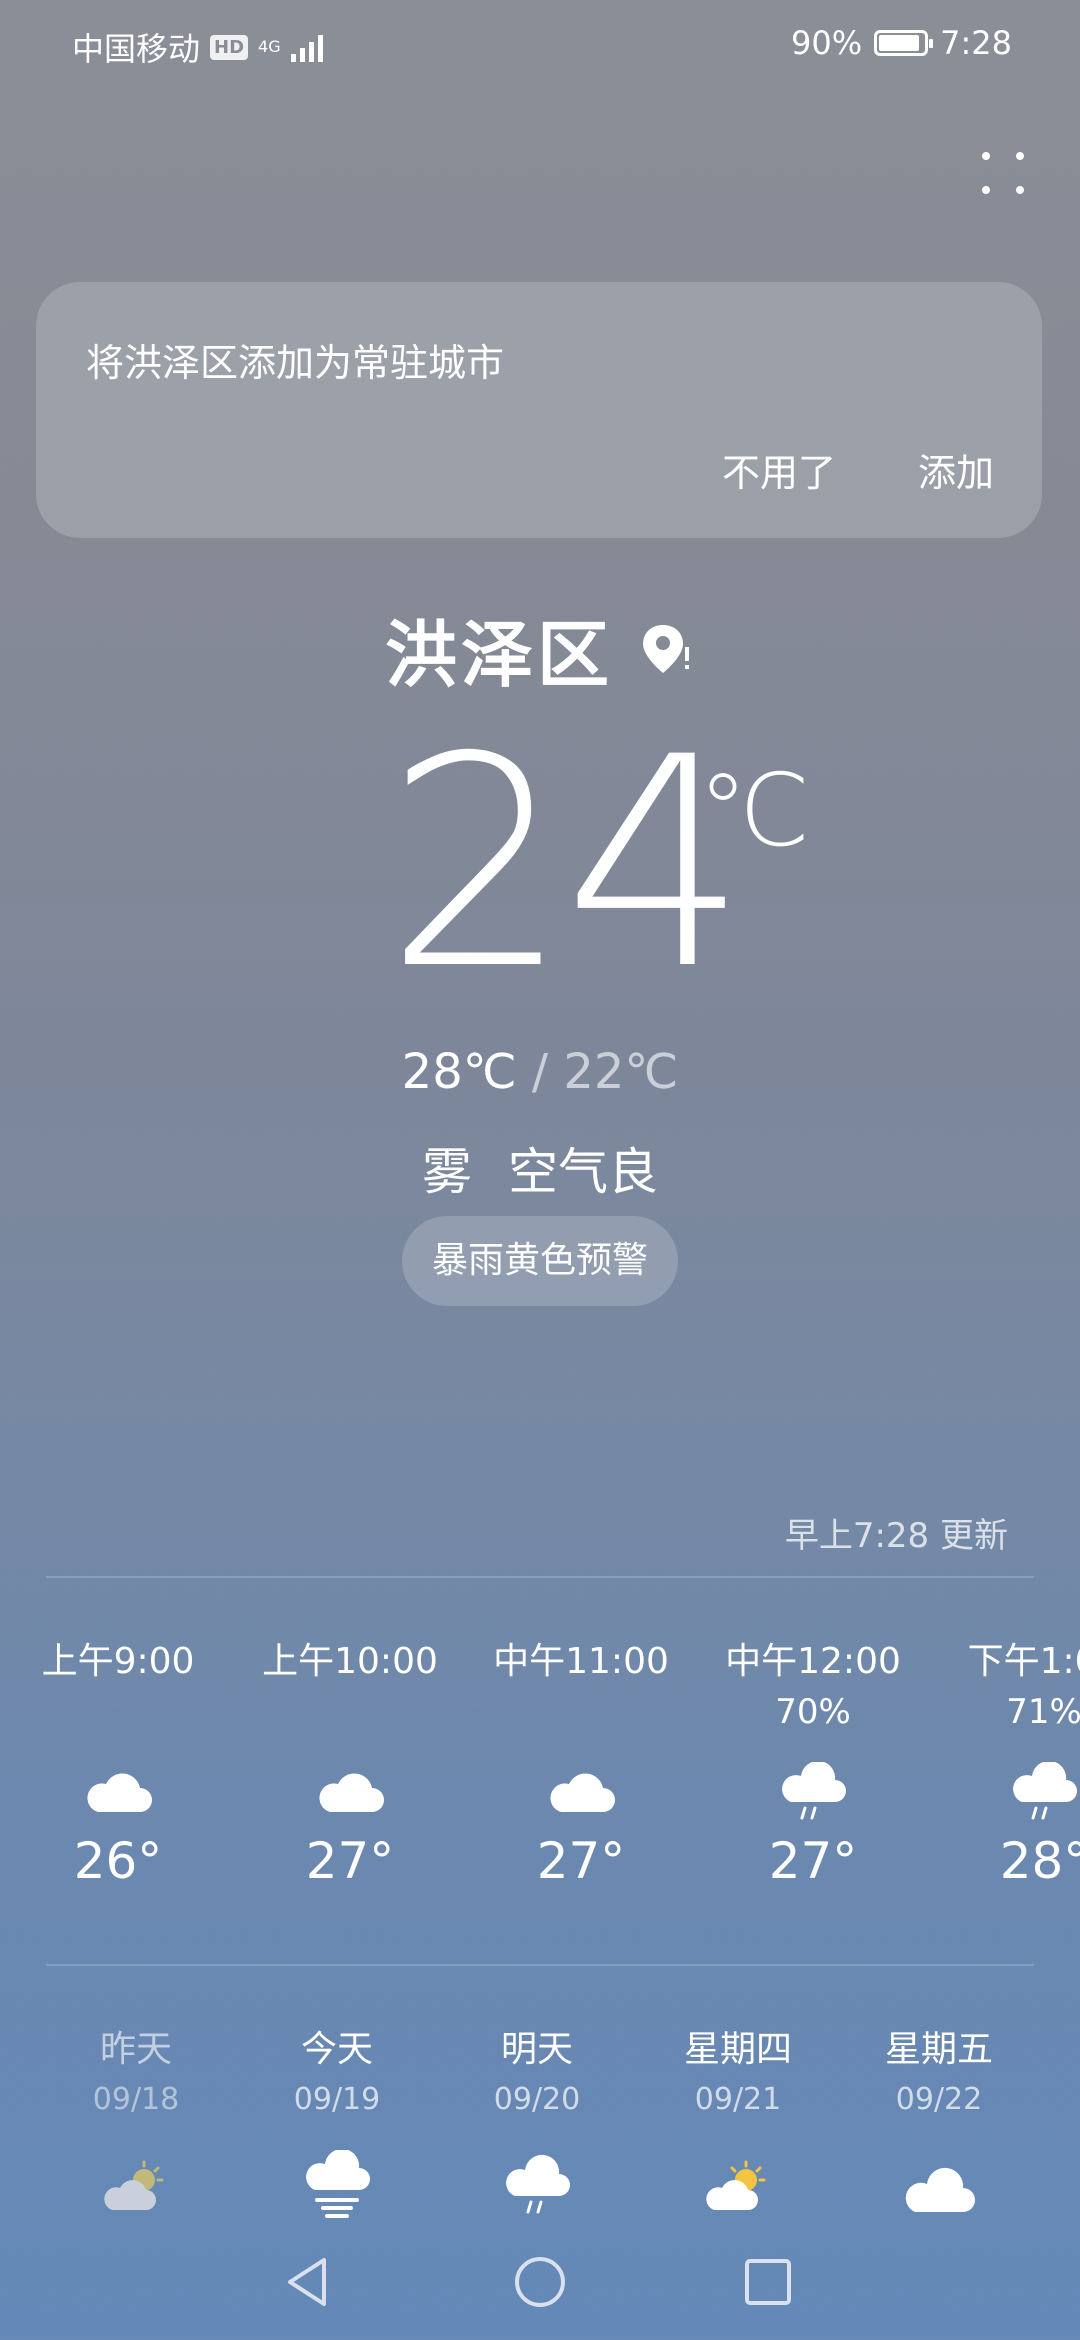 The image size is (1080, 2340). I want to click on day-name: 星期五, so click(938, 2049).